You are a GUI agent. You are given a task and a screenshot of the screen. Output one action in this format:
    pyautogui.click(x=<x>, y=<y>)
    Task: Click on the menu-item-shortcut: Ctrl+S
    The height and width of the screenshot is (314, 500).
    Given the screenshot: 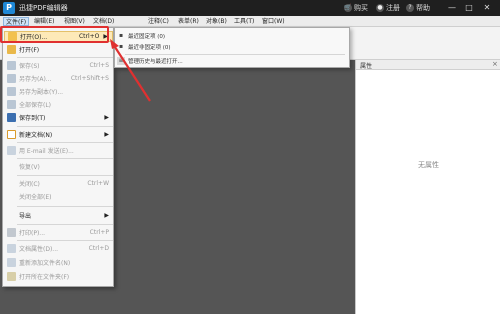 What is the action you would take?
    pyautogui.click(x=99, y=65)
    